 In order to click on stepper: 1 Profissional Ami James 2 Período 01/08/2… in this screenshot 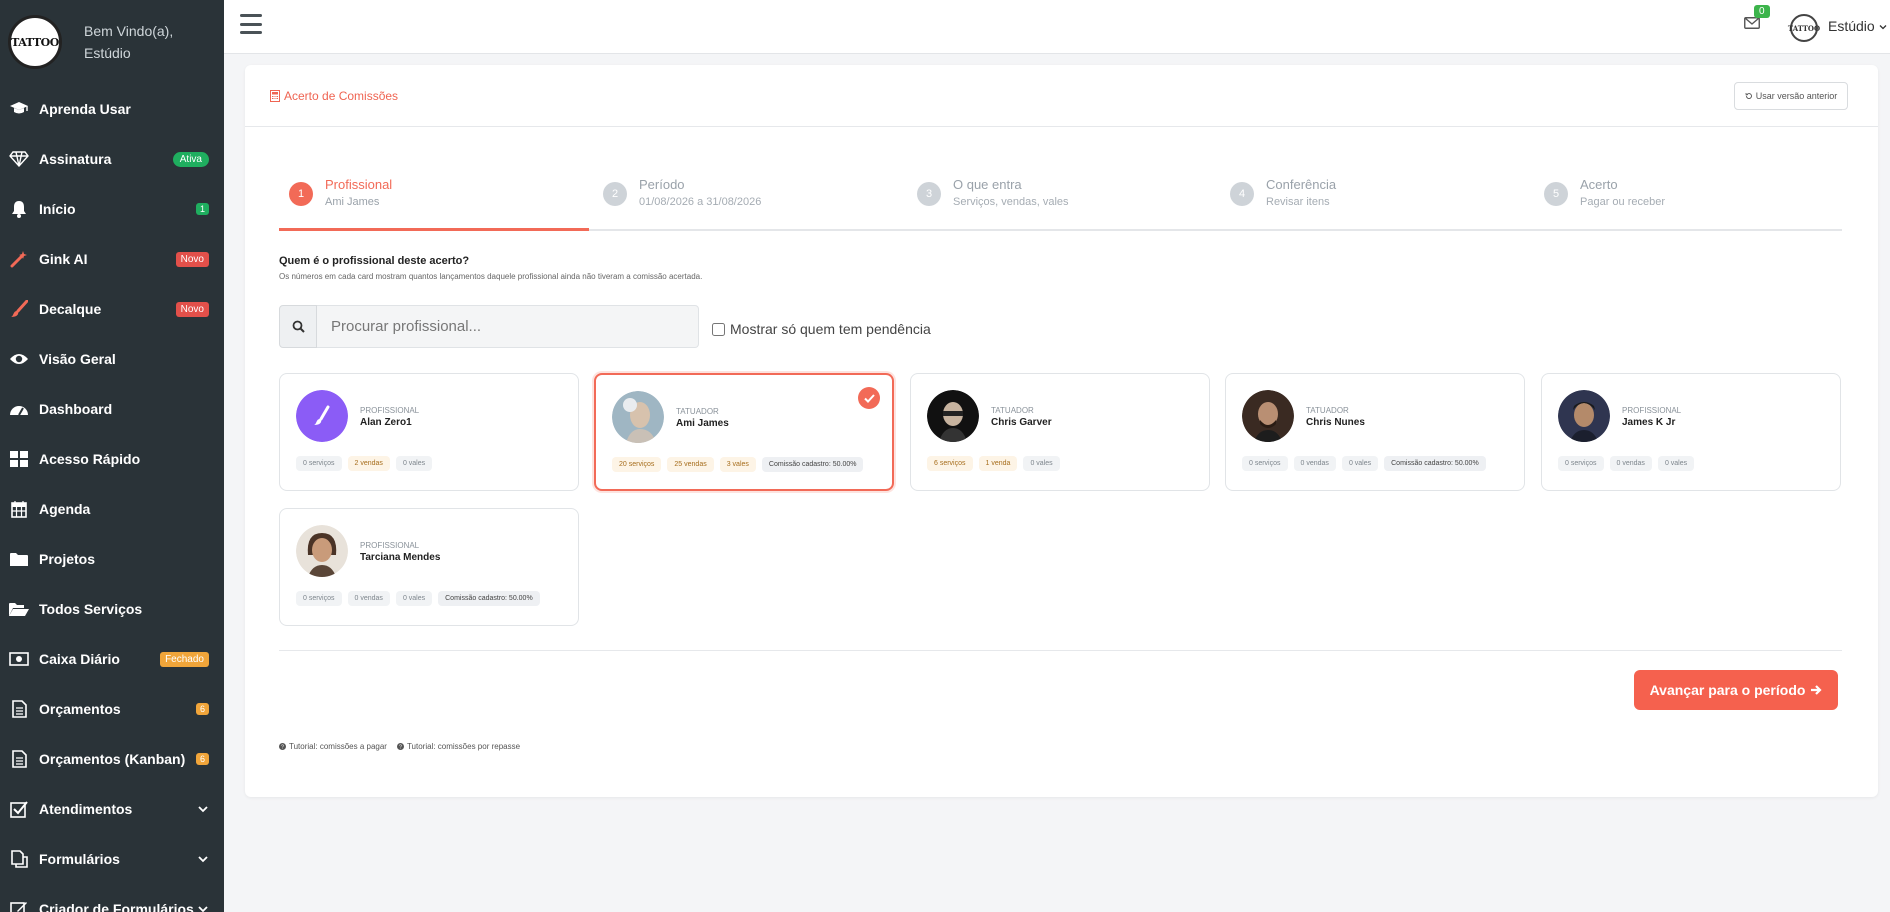, I will do `click(1060, 204)`.